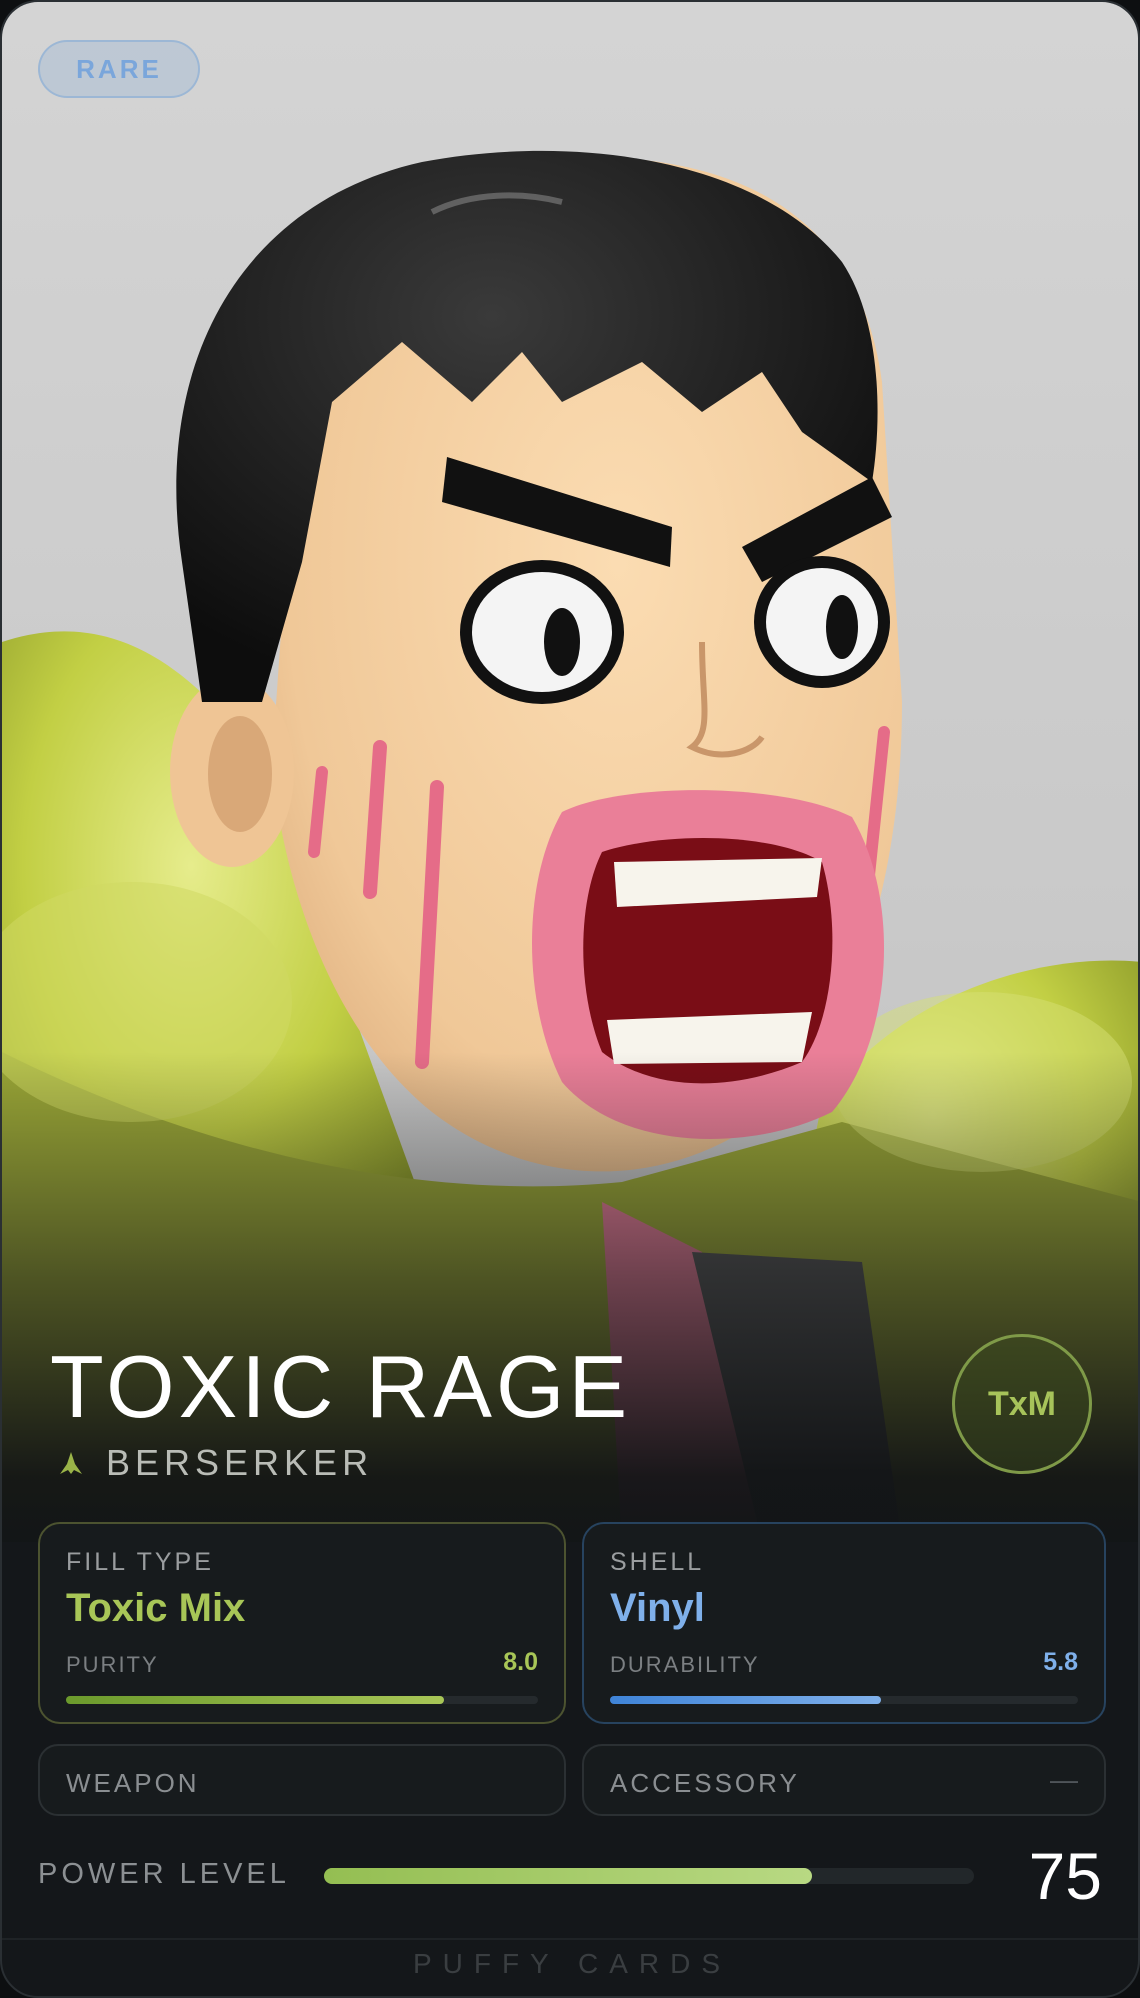  What do you see at coordinates (341, 1386) in the screenshot?
I see `card-title: TOXIC RAGE` at bounding box center [341, 1386].